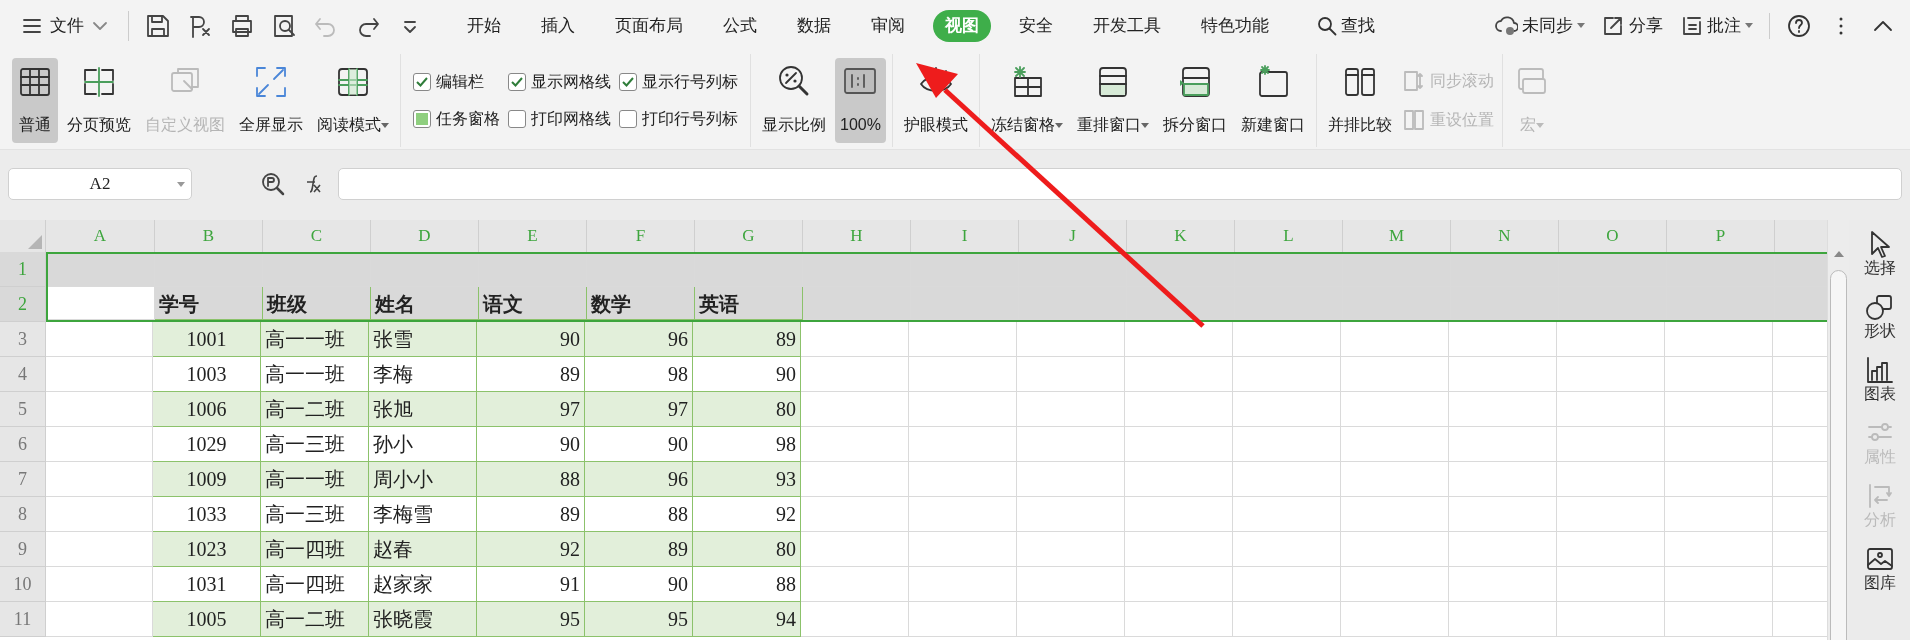 This screenshot has width=1910, height=640. Describe the element at coordinates (1120, 184) in the screenshot. I see `formula-input` at that location.